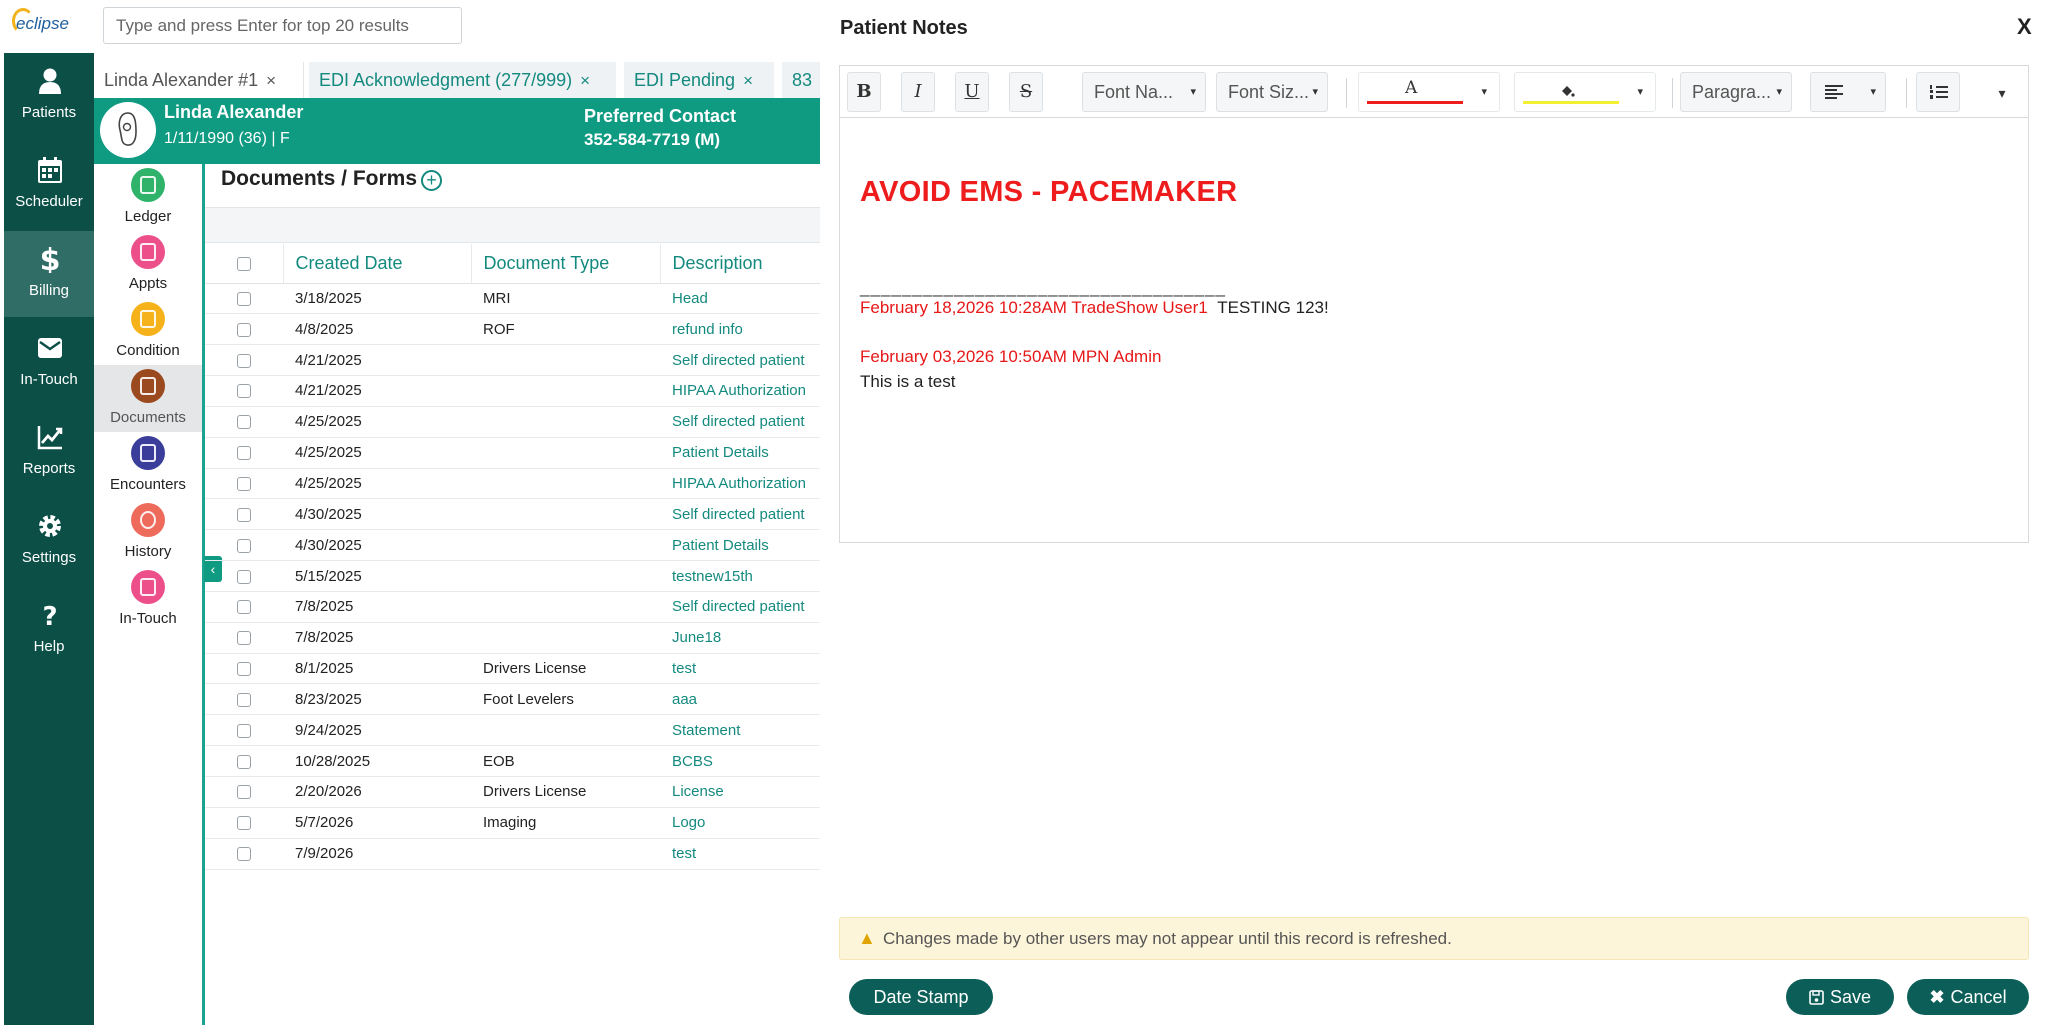 The width and height of the screenshot is (2048, 1025). Describe the element at coordinates (740, 329) in the screenshot. I see `row-description-link: refund info` at that location.